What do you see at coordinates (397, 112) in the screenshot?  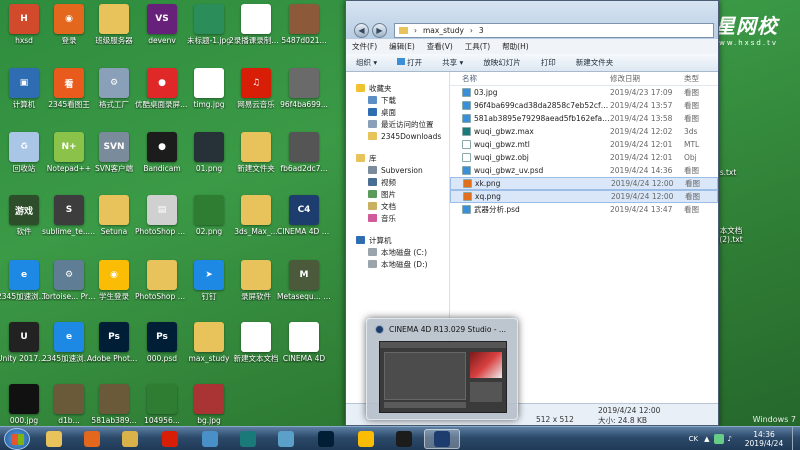 I see `nav-desktop: 桌面` at bounding box center [397, 112].